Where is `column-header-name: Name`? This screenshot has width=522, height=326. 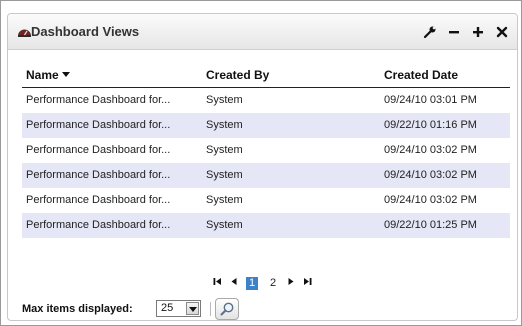 column-header-name: Name is located at coordinates (48, 75).